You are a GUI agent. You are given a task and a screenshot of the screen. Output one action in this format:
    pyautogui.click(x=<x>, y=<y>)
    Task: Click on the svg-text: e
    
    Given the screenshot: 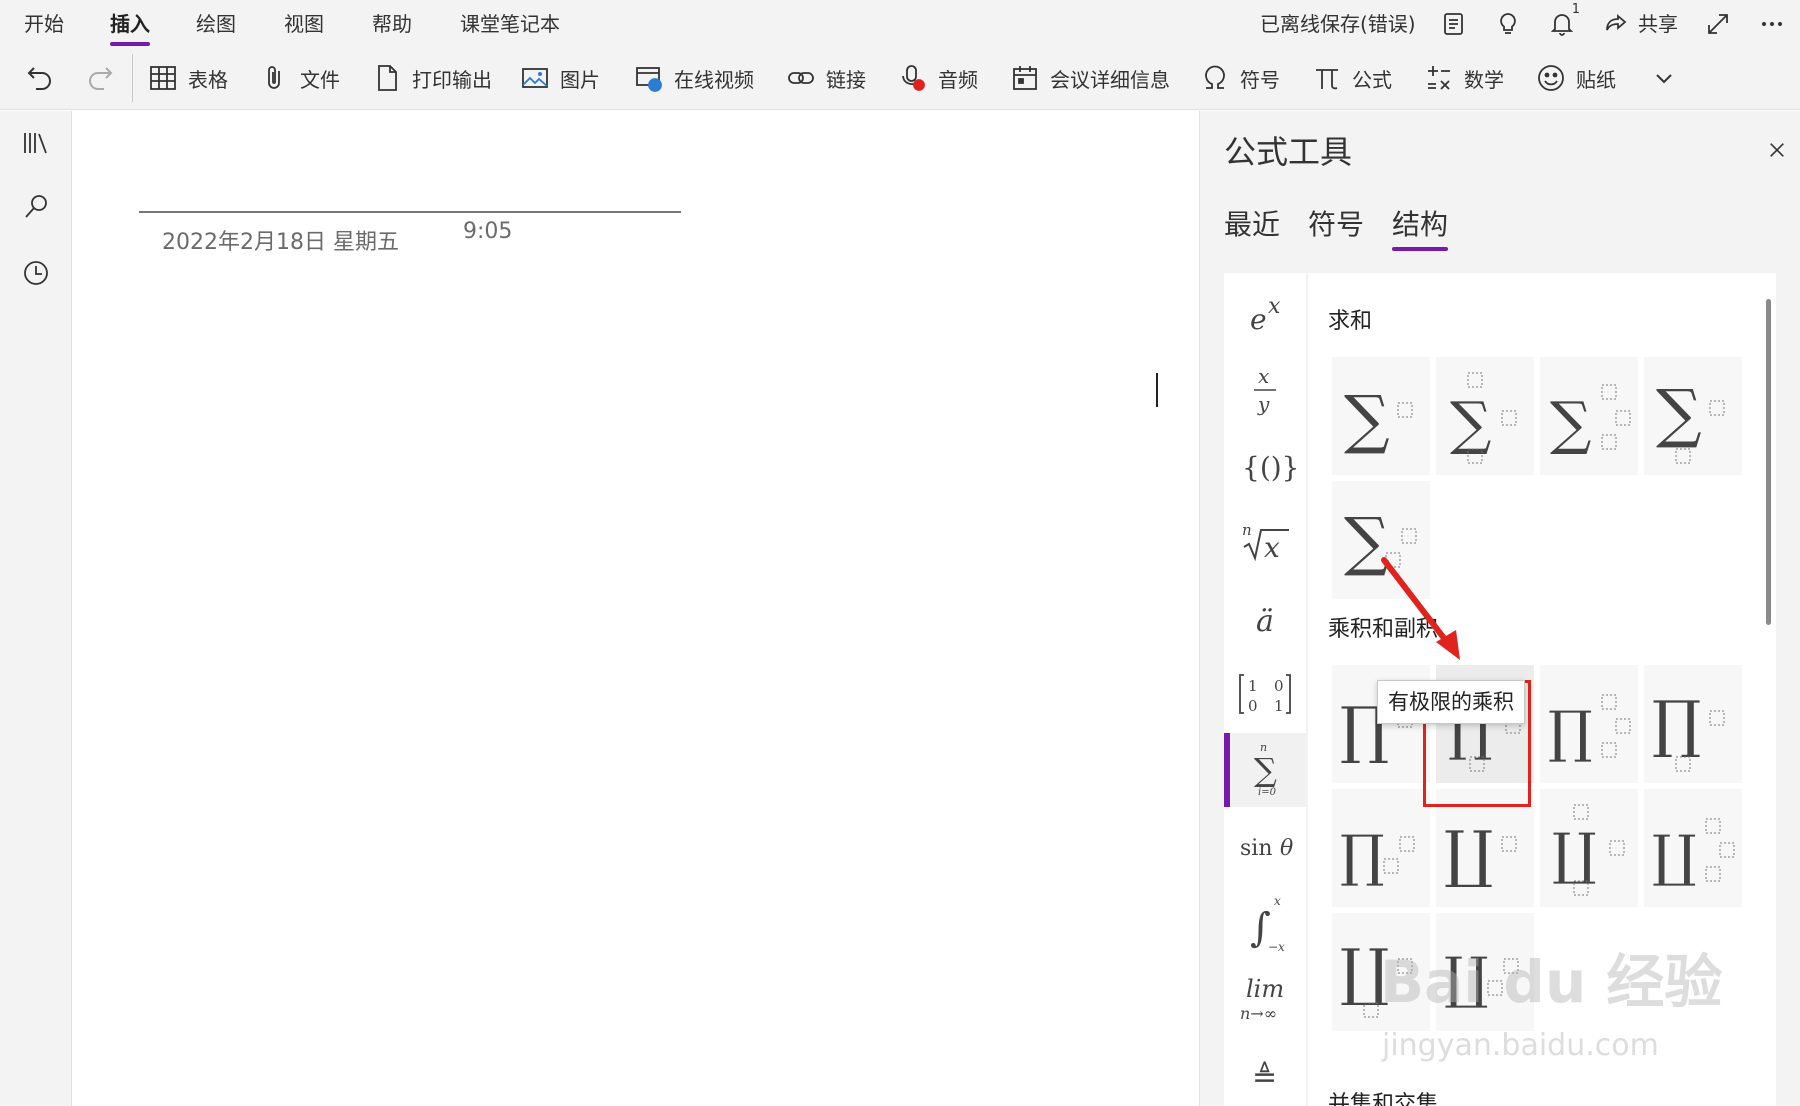 What is the action you would take?
    pyautogui.click(x=1258, y=319)
    